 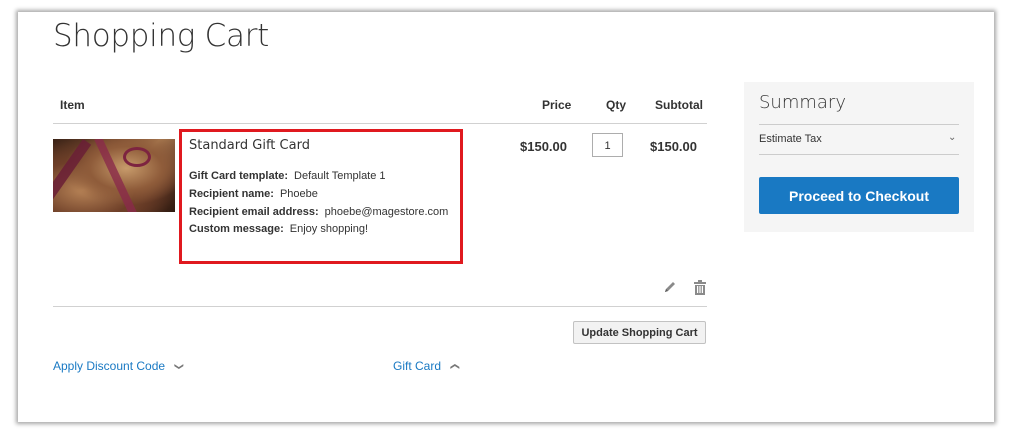 I want to click on product-thumbnail, so click(x=114, y=175).